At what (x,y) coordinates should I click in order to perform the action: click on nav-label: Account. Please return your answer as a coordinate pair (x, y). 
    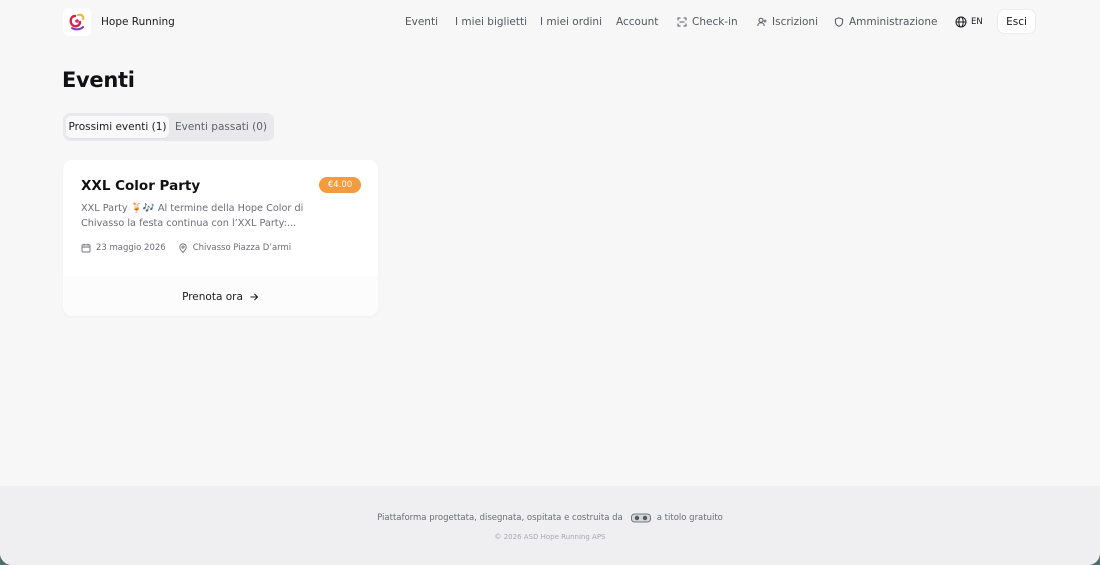
    Looking at the image, I should click on (637, 22).